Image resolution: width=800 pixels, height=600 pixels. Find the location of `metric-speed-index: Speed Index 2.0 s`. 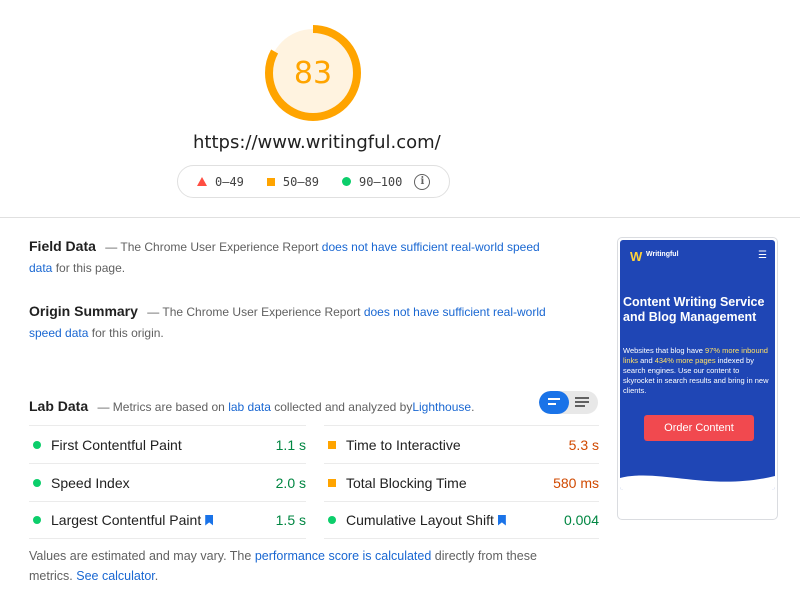

metric-speed-index: Speed Index 2.0 s is located at coordinates (167, 482).